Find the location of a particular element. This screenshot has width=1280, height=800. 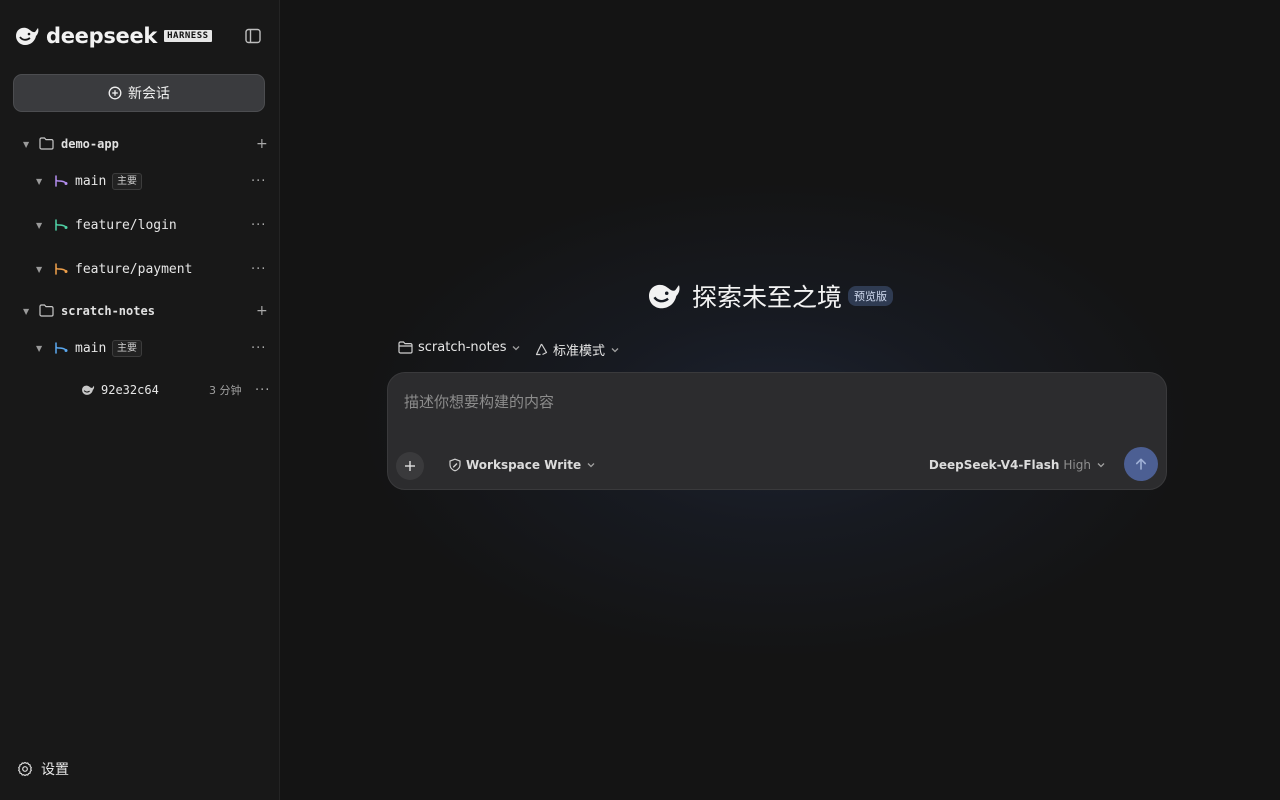

settings-button: 设置 is located at coordinates (43, 769).